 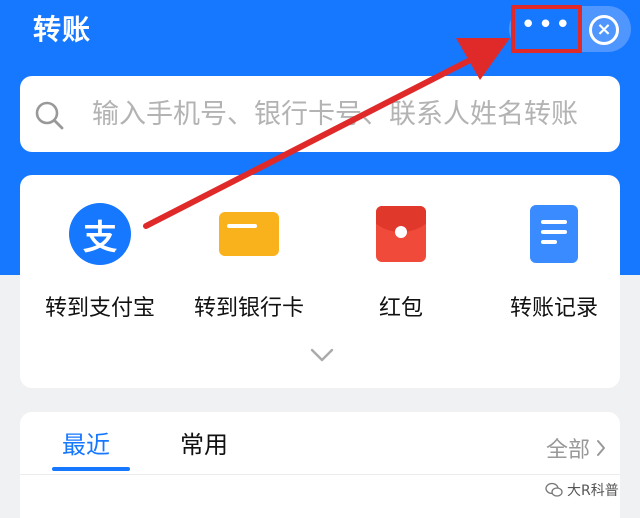 I want to click on chevron-down-icon, so click(x=322, y=355).